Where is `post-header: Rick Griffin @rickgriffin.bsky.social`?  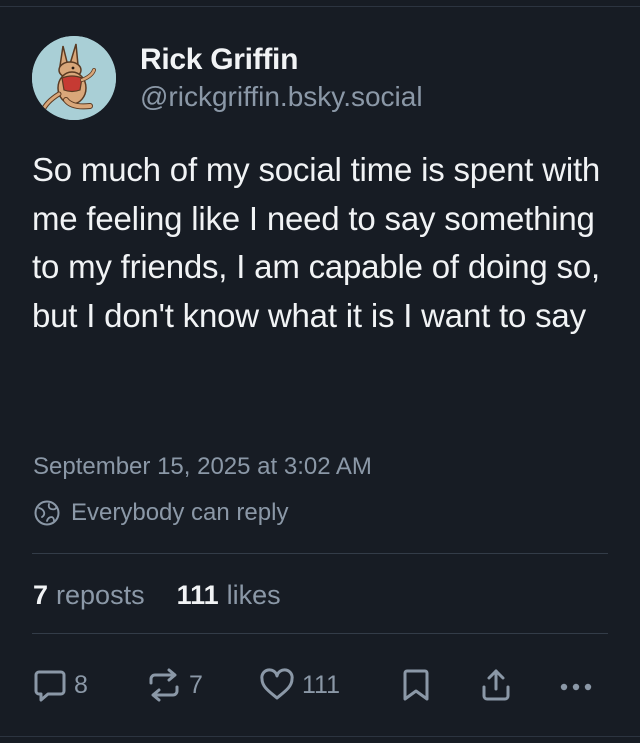 post-header: Rick Griffin @rickgriffin.bsky.social is located at coordinates (227, 78).